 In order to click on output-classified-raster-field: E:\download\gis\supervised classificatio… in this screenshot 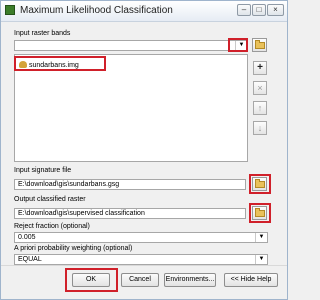, I will do `click(130, 213)`.